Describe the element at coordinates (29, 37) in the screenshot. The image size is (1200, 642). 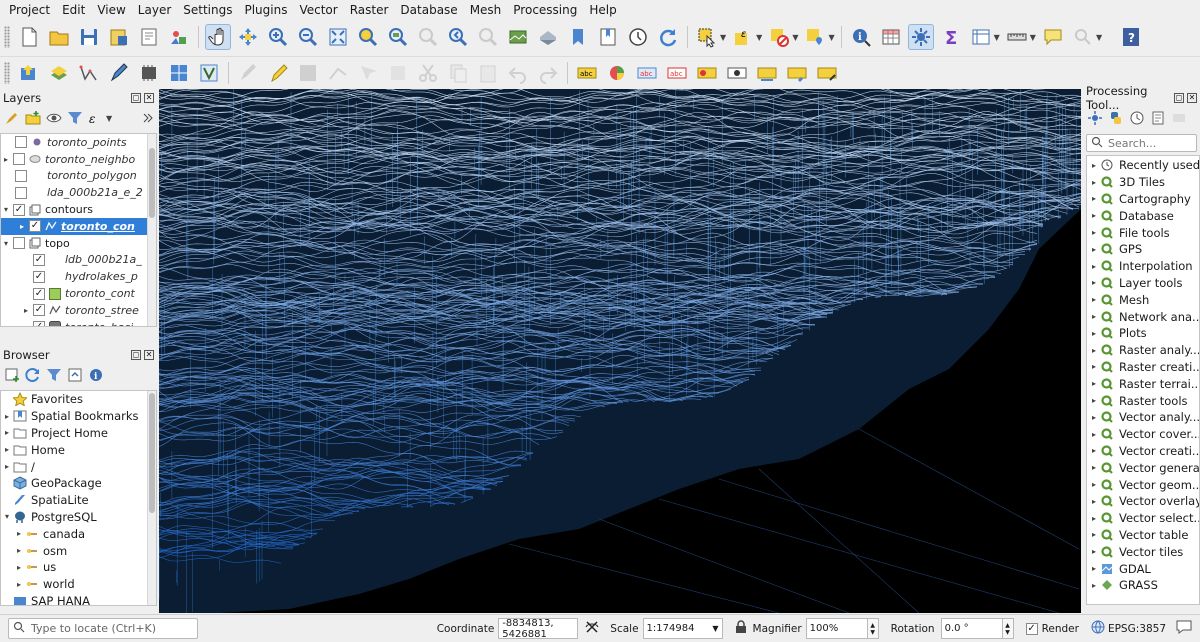
I see `new-project-icon` at that location.